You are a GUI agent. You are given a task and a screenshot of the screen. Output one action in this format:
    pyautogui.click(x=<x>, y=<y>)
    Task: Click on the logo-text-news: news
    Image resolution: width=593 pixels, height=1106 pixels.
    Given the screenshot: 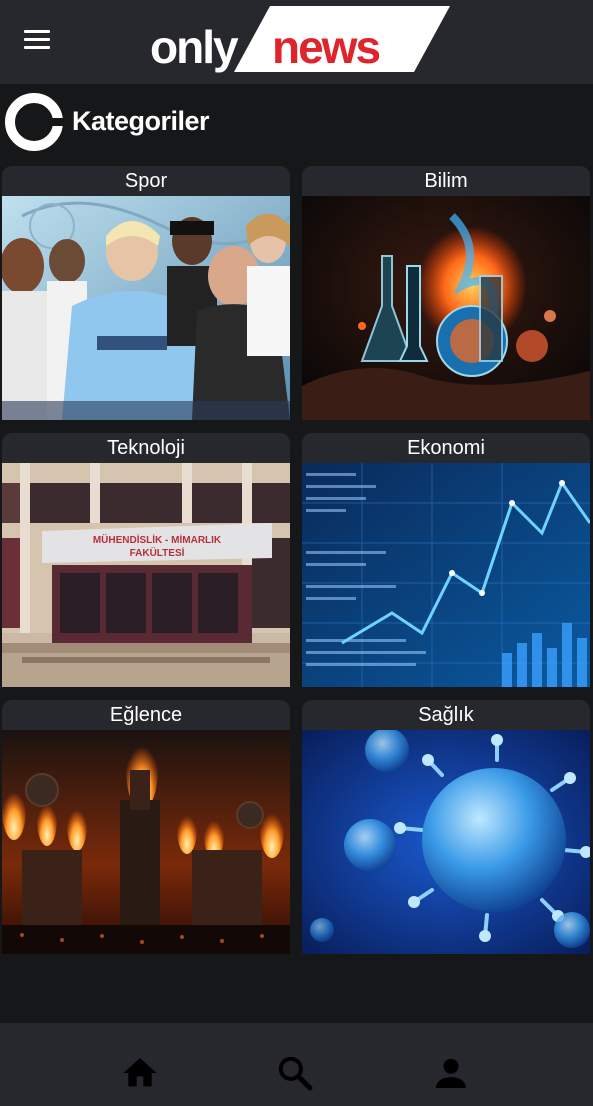 What is the action you would take?
    pyautogui.click(x=326, y=47)
    